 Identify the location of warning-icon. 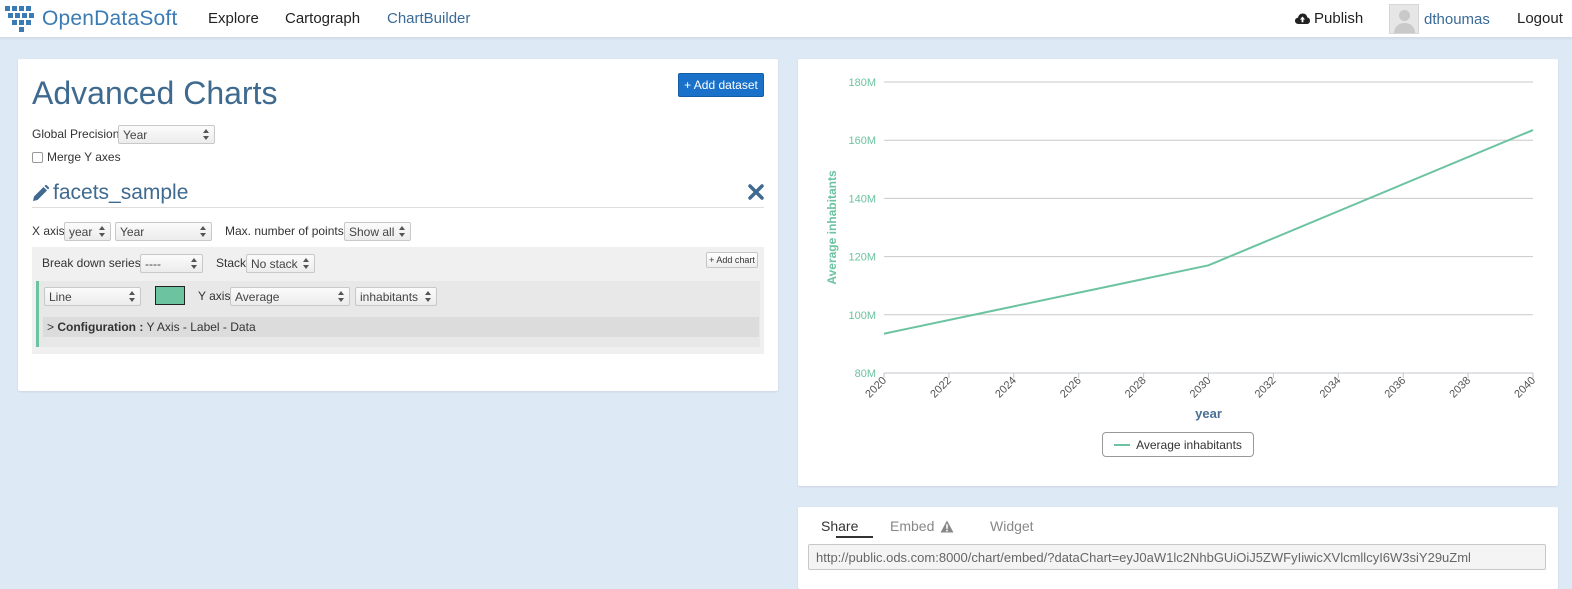
(947, 526).